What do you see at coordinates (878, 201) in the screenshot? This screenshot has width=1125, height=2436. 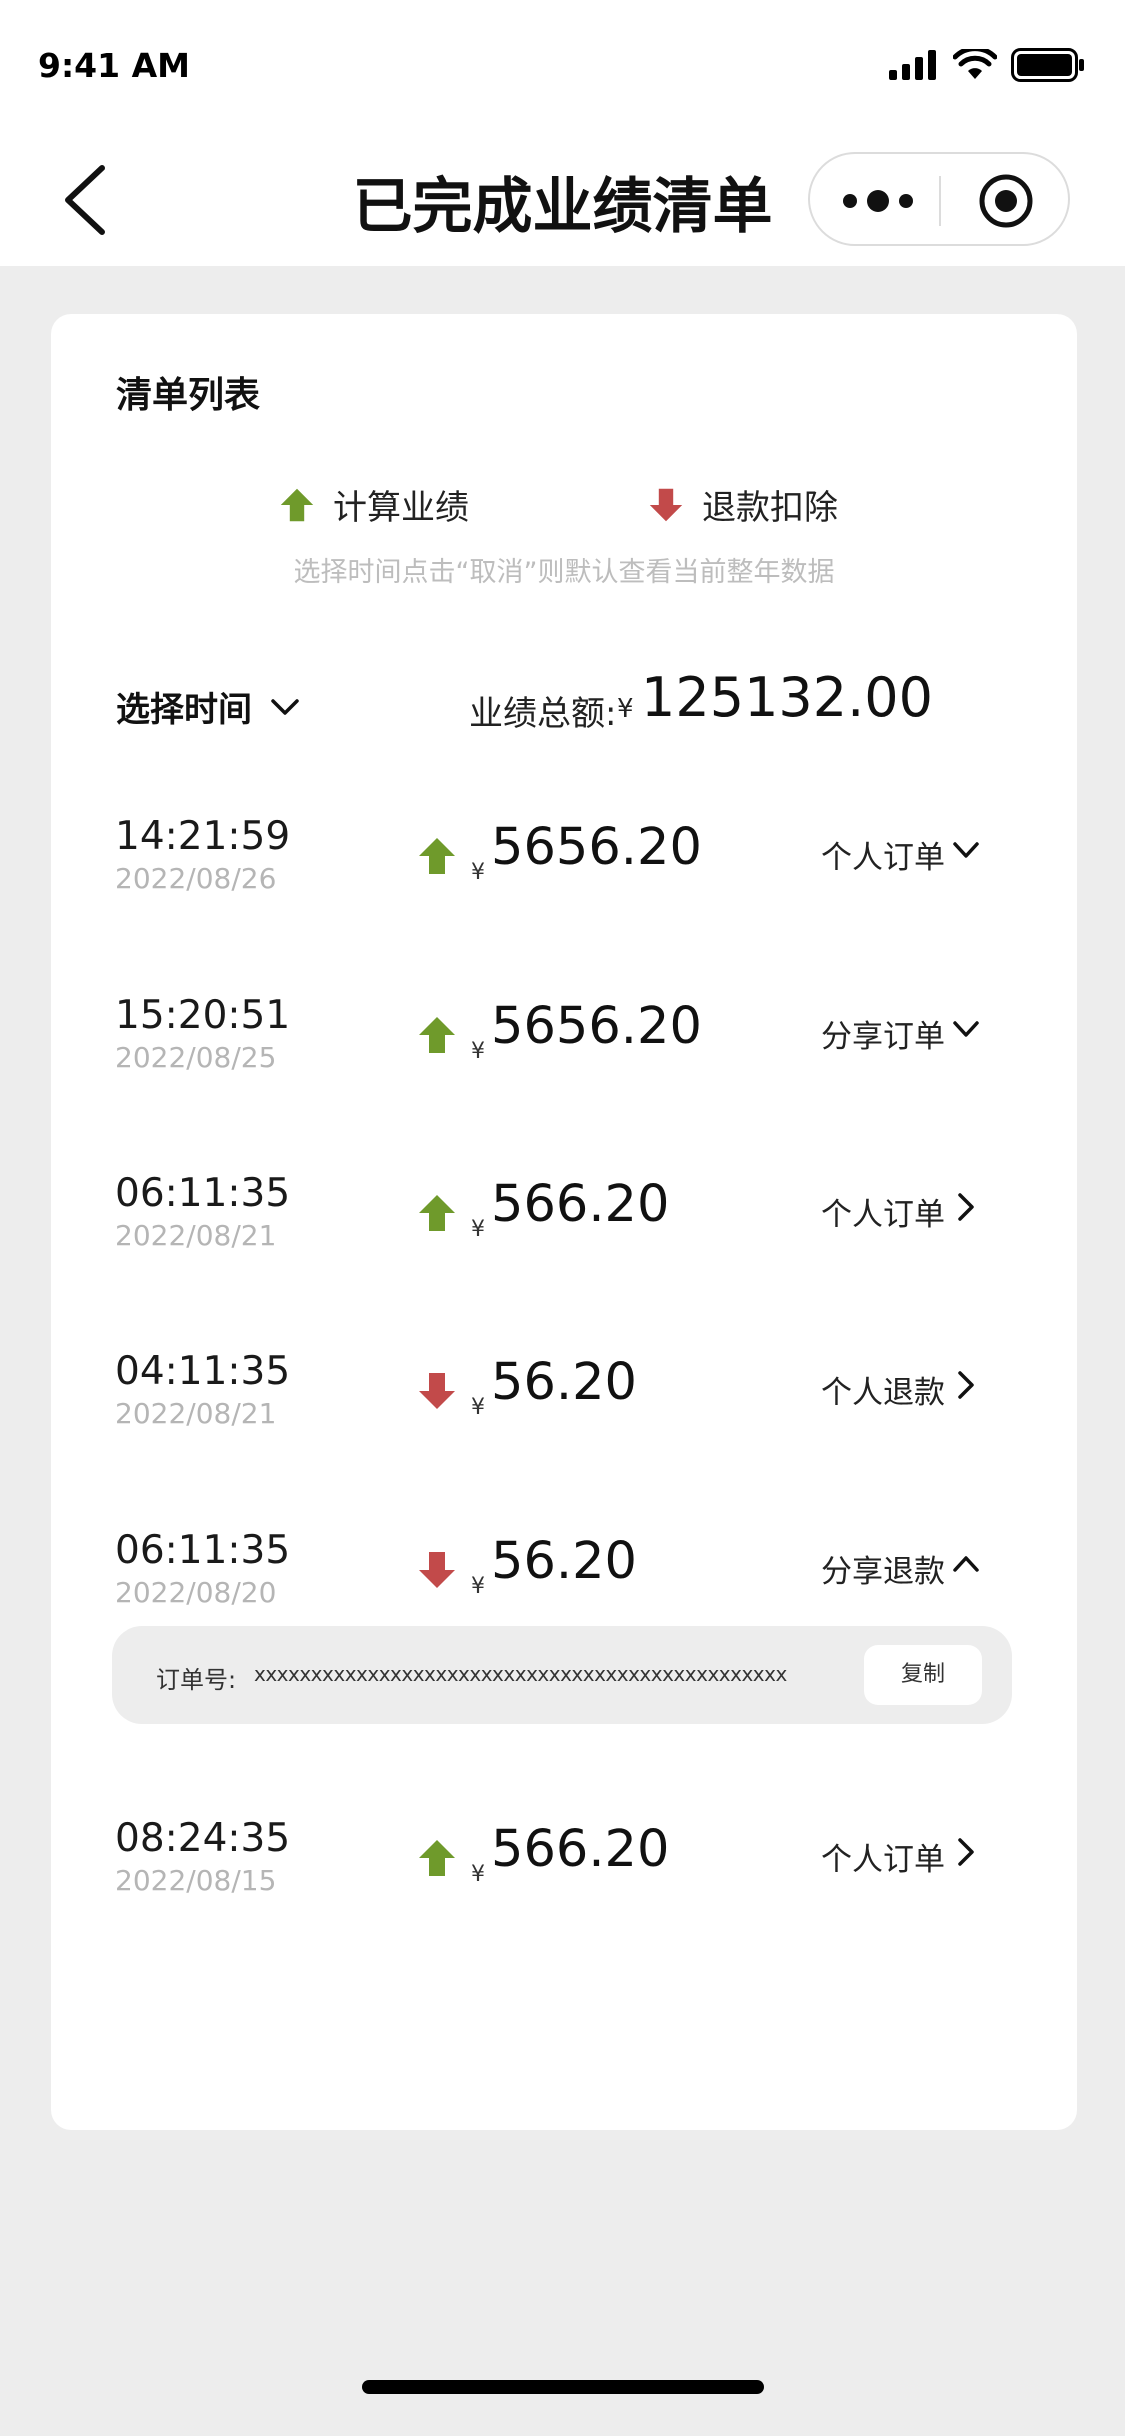 I see `more-icon` at bounding box center [878, 201].